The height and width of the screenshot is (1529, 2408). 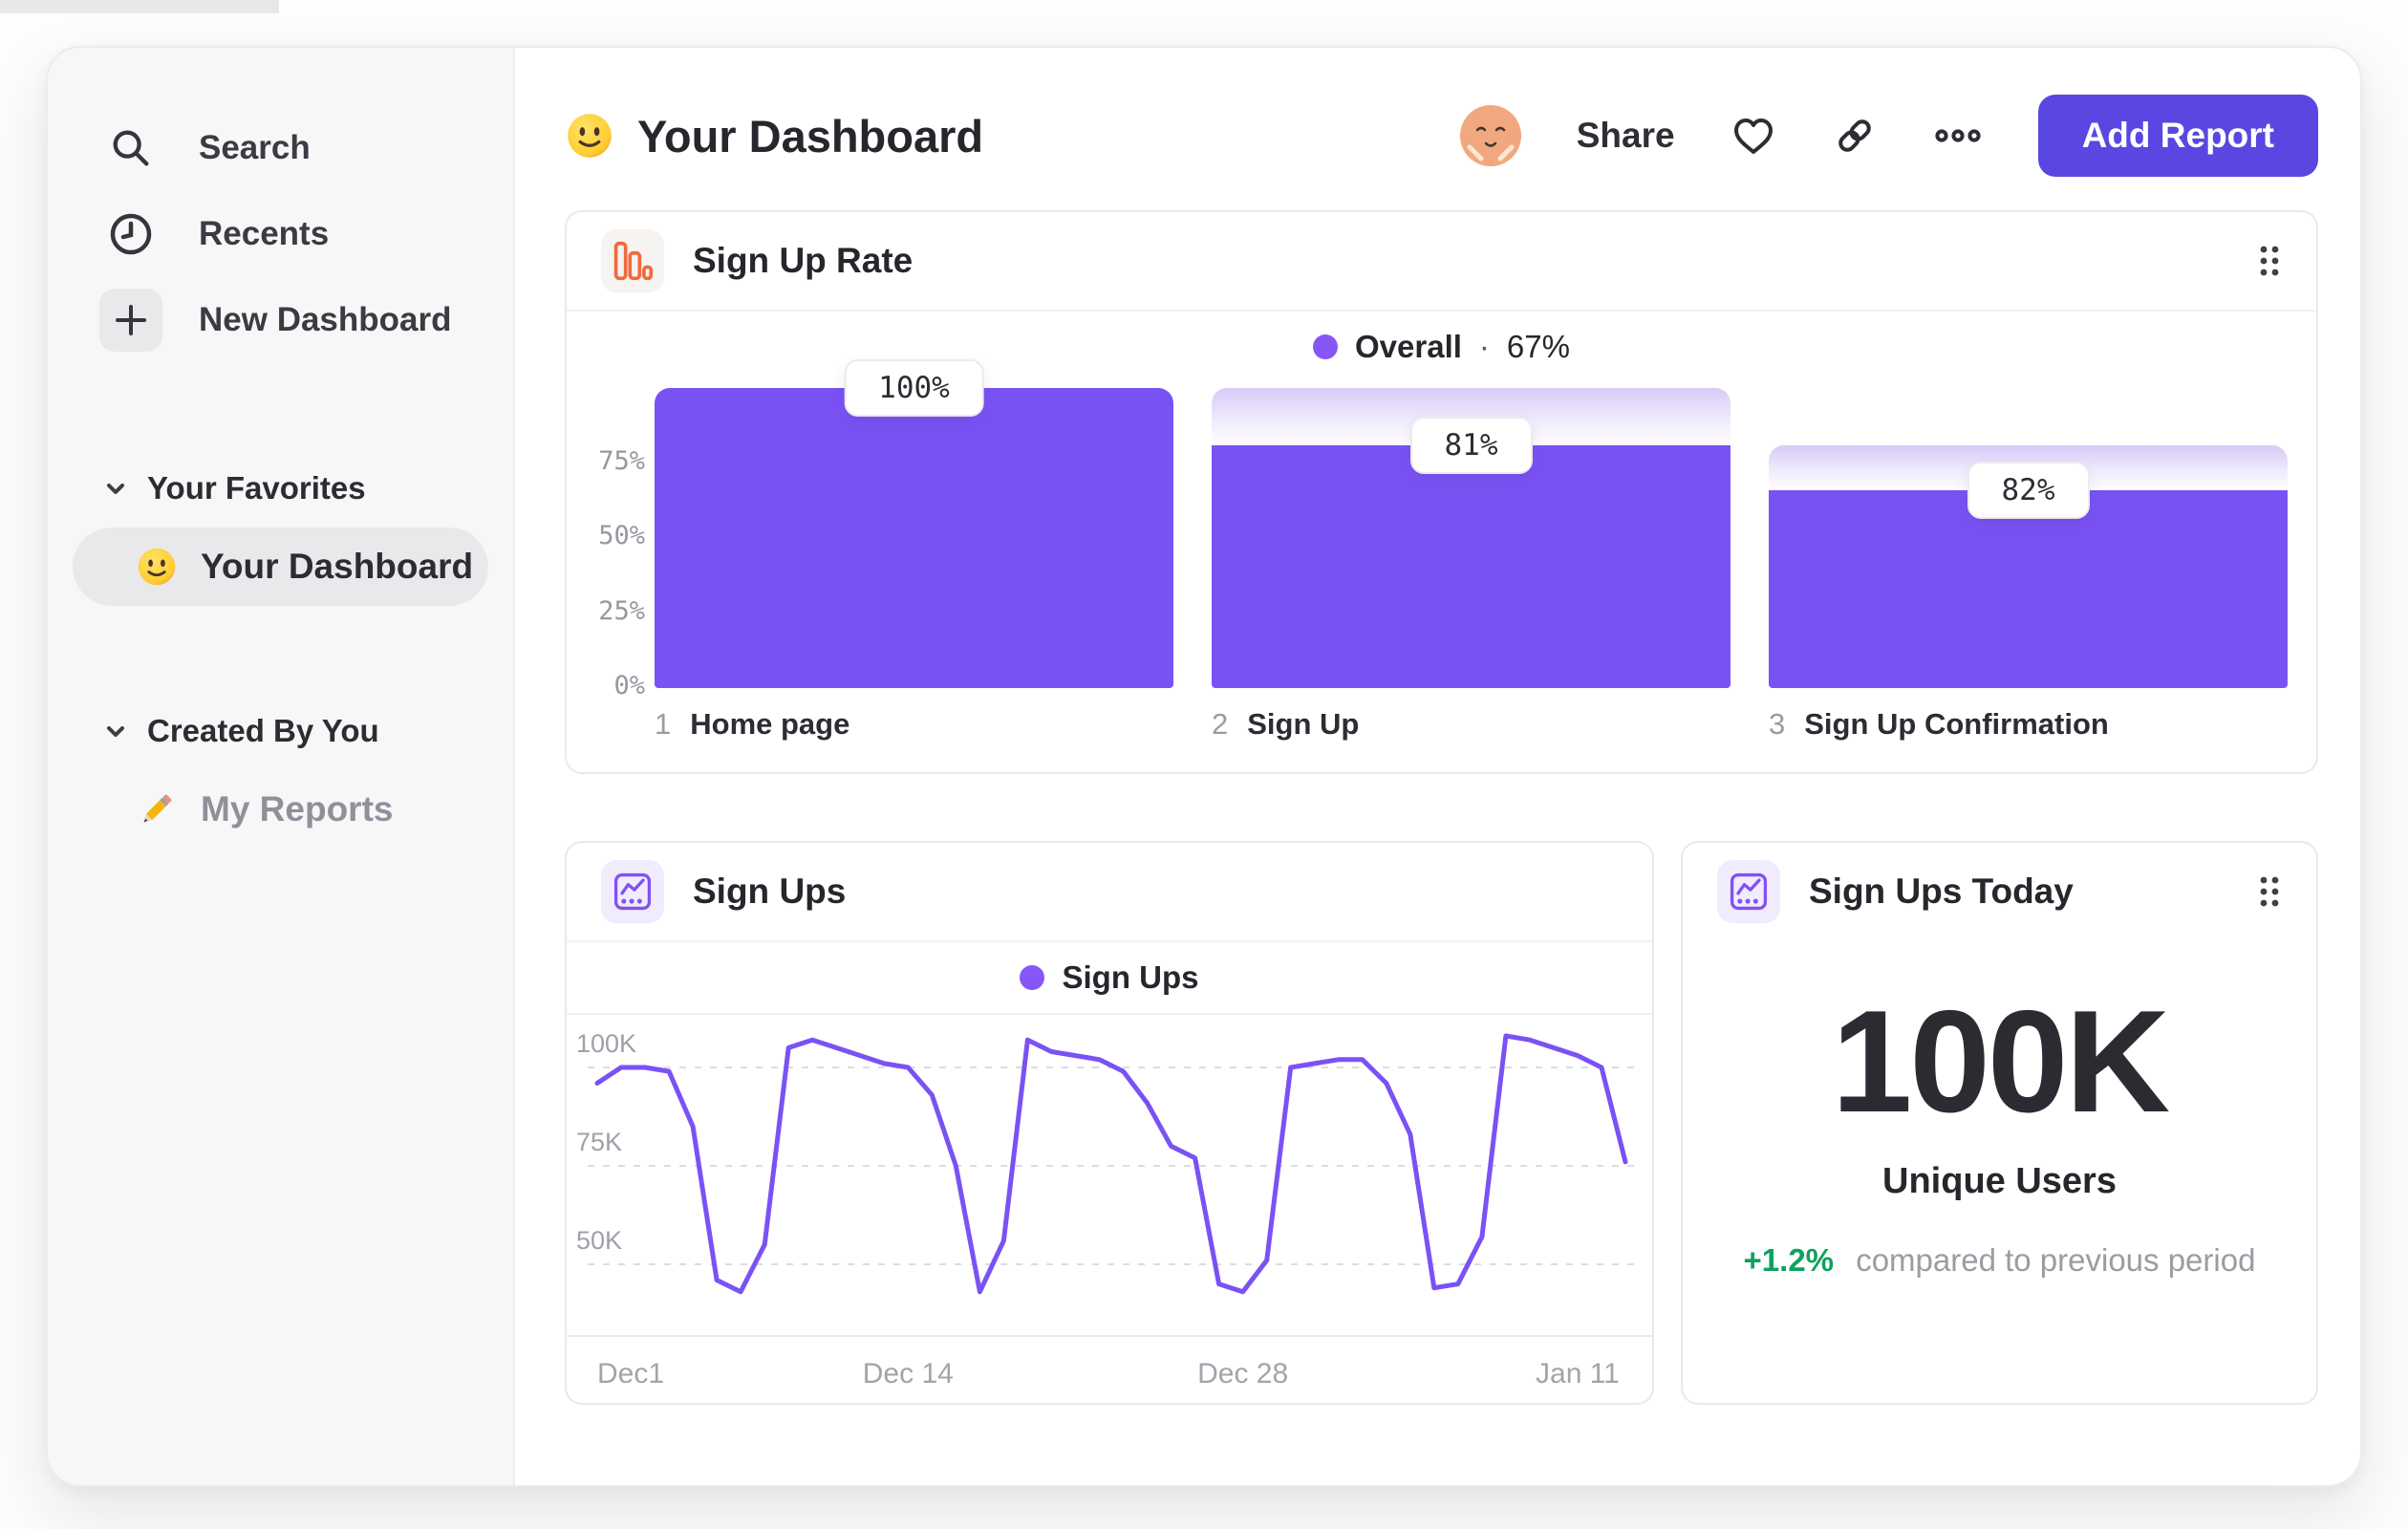 What do you see at coordinates (255, 147) in the screenshot?
I see `sidebar-item-label: Search` at bounding box center [255, 147].